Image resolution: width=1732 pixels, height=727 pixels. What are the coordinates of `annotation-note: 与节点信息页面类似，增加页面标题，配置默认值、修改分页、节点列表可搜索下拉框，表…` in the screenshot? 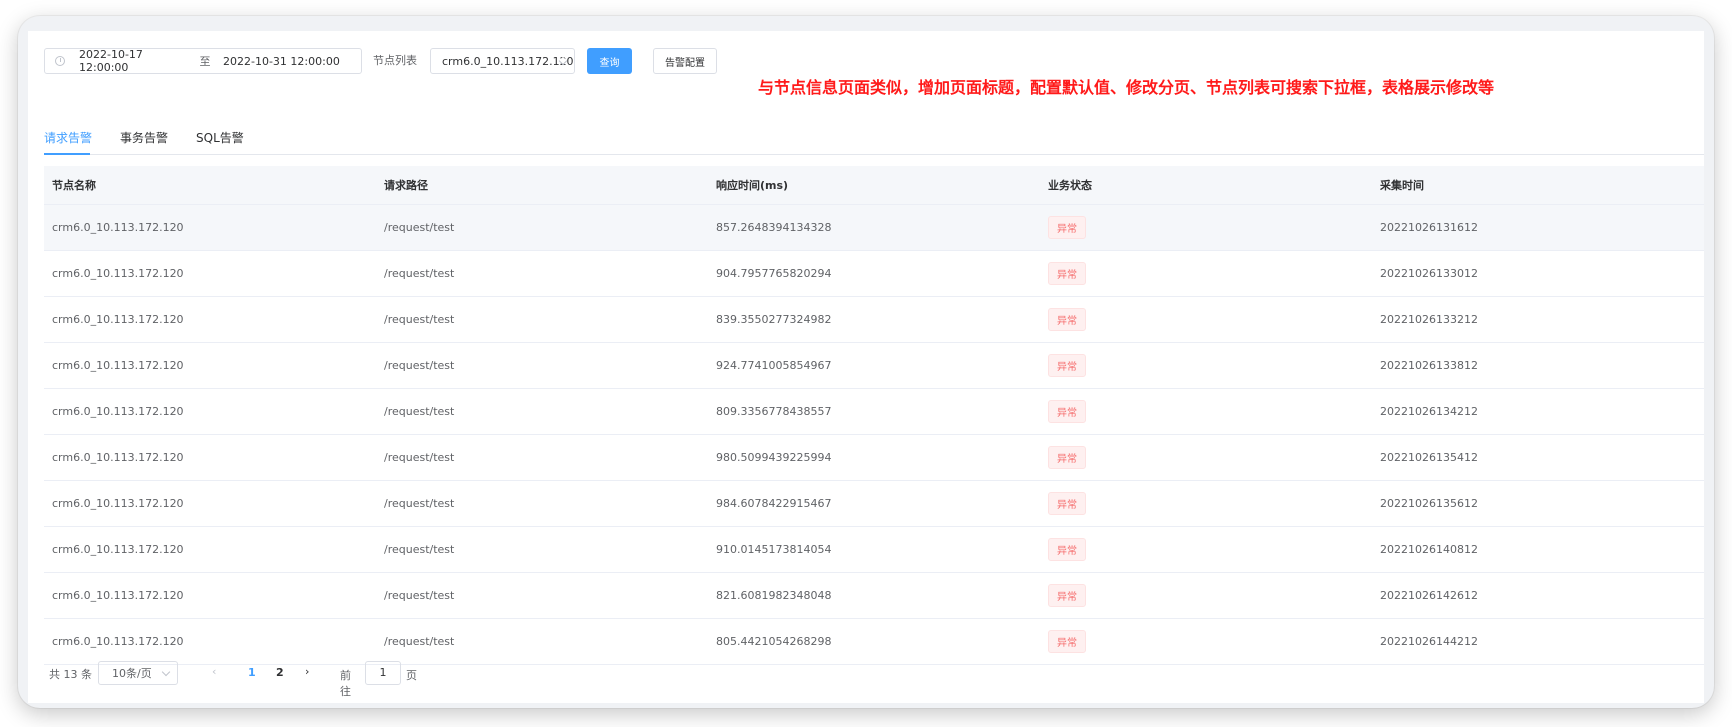 It's located at (1126, 87).